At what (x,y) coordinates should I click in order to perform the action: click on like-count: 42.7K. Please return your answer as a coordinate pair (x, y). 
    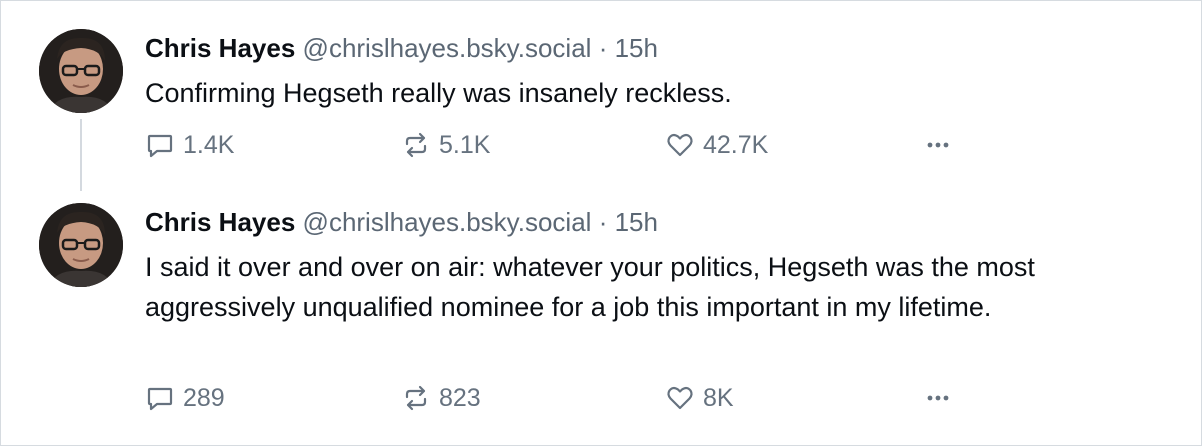
    Looking at the image, I should click on (736, 144).